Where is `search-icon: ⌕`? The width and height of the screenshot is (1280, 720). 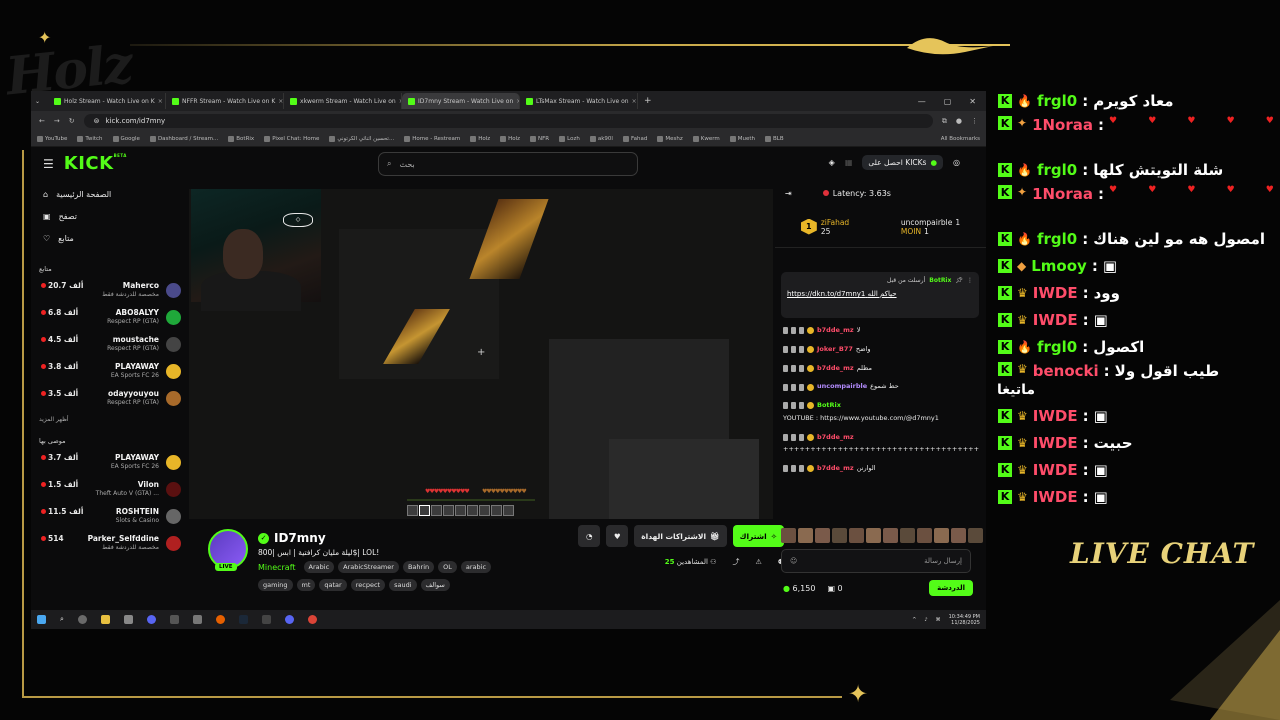 search-icon: ⌕ is located at coordinates (62, 619).